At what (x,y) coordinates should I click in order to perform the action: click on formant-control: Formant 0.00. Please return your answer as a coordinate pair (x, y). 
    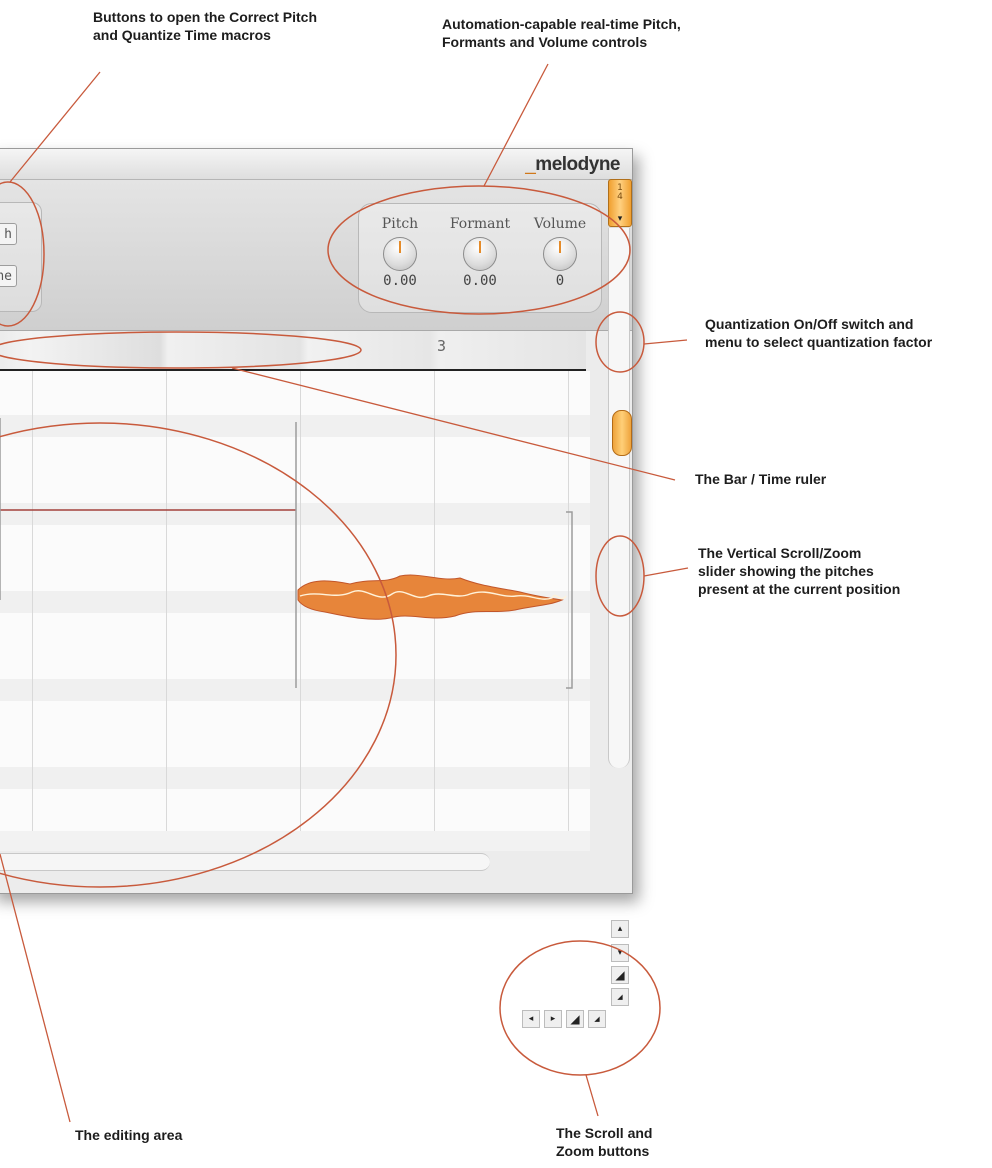
    Looking at the image, I should click on (480, 252).